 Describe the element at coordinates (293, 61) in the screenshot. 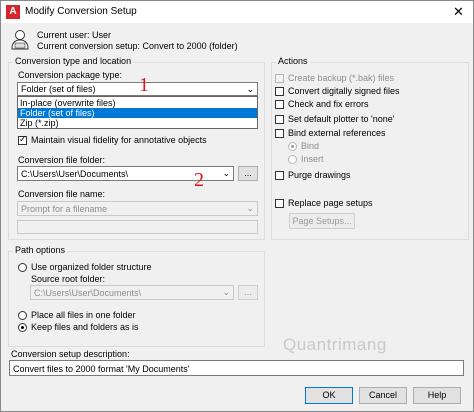

I see `actions-group-label: Actions` at that location.